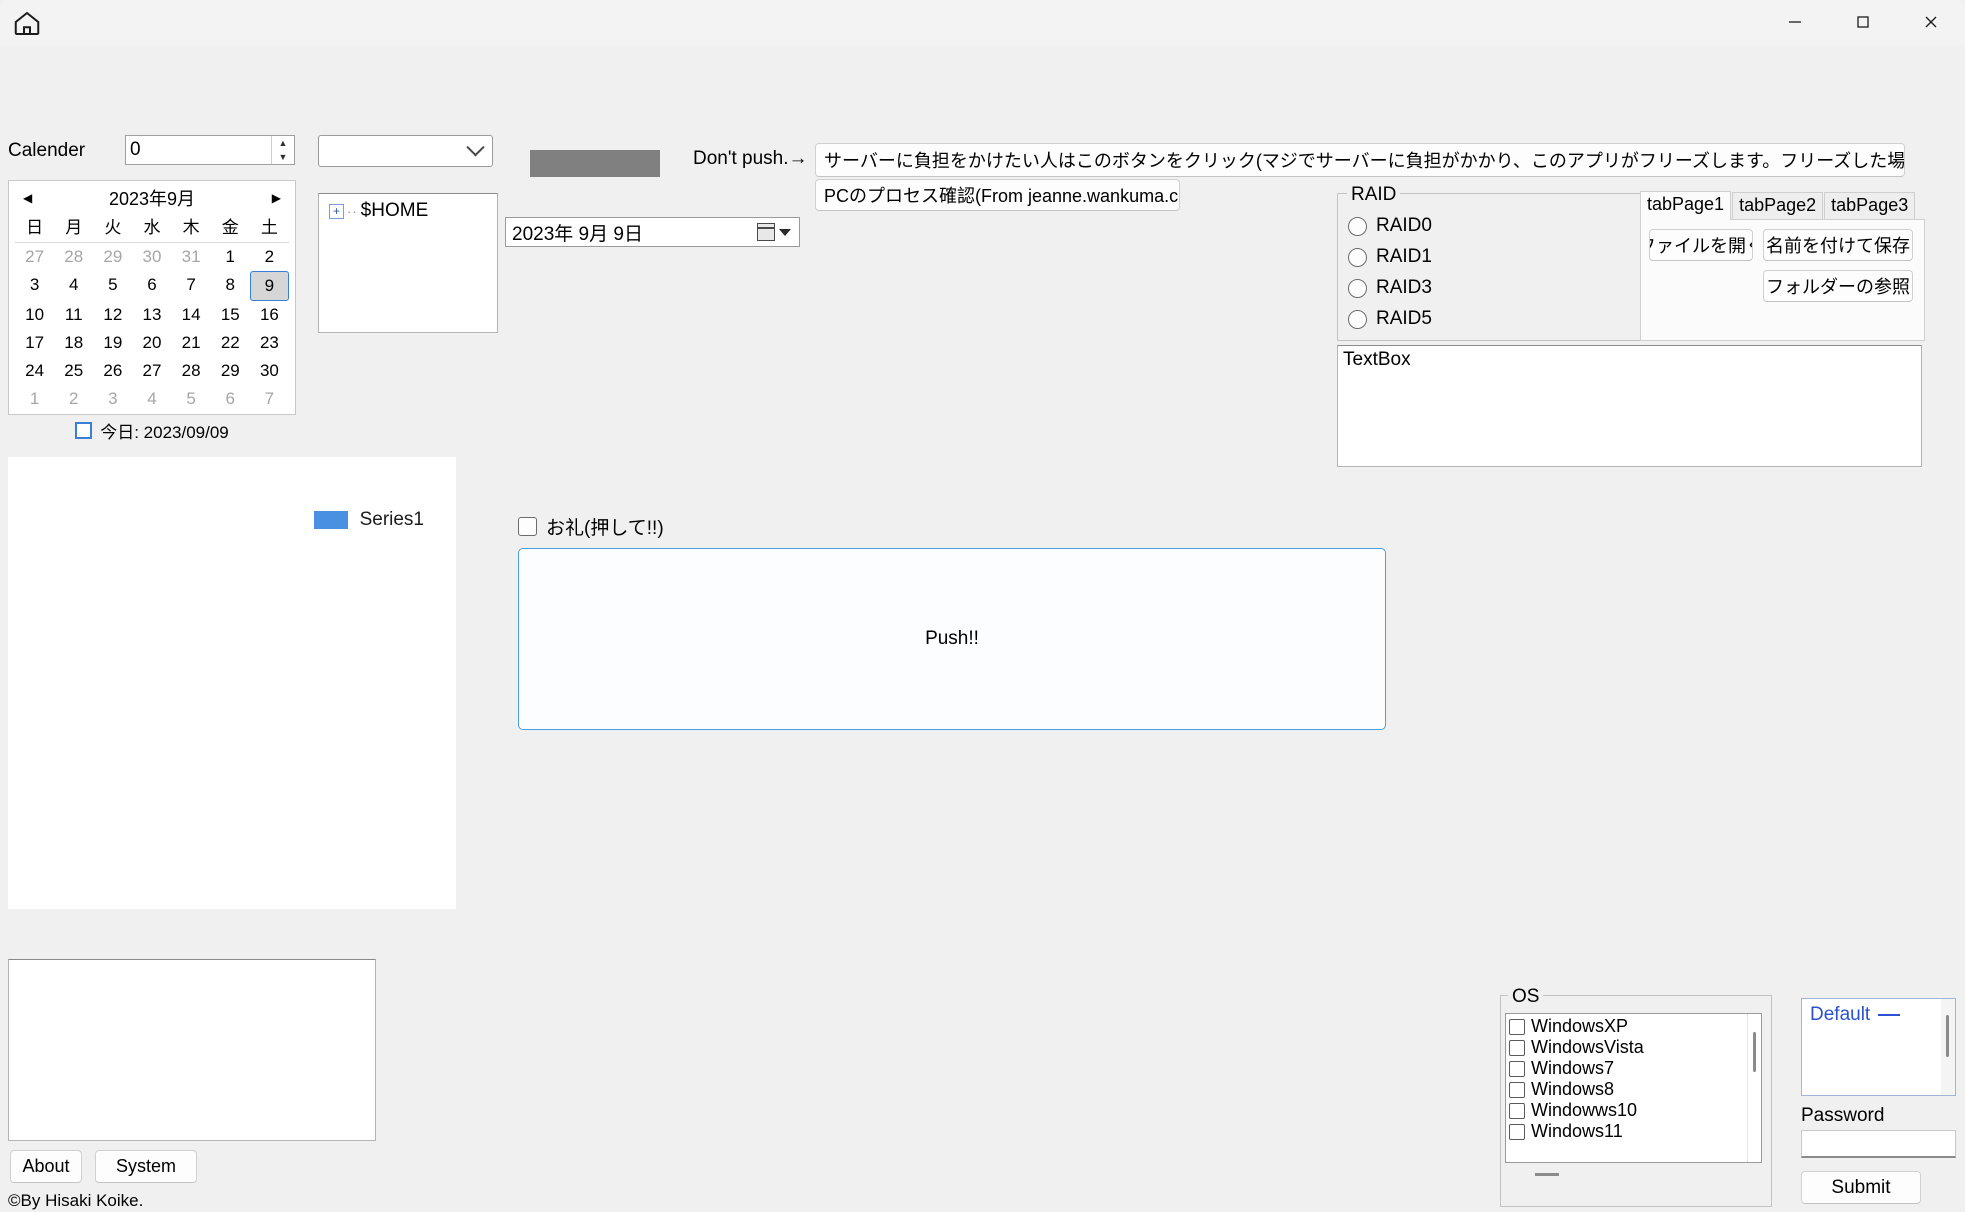 Image resolution: width=1965 pixels, height=1212 pixels. Describe the element at coordinates (230, 343) in the screenshot. I see `calendar-day: 22` at that location.